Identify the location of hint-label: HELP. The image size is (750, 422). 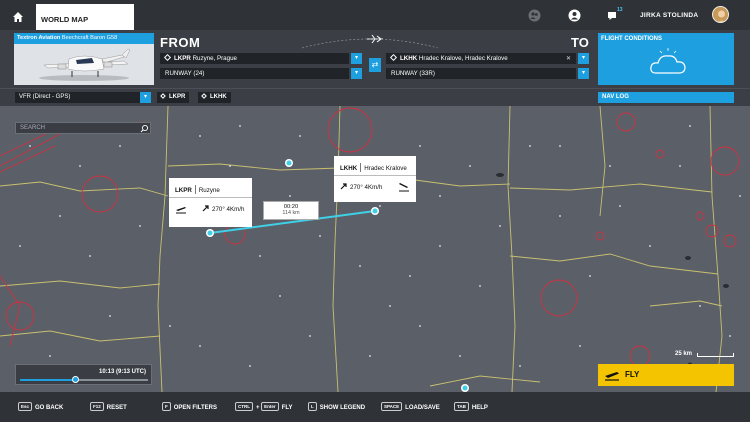
(479, 408).